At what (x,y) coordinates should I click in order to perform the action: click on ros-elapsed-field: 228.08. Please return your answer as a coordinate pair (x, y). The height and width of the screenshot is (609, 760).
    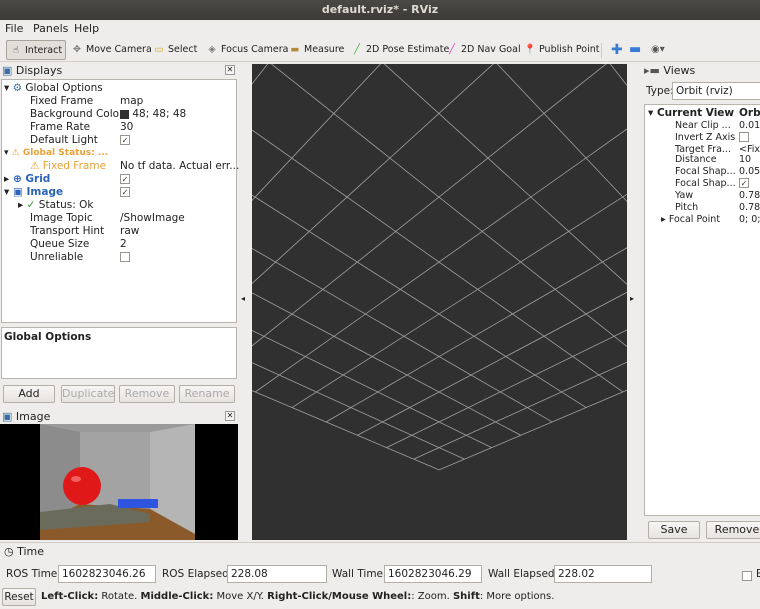
    Looking at the image, I should click on (277, 574).